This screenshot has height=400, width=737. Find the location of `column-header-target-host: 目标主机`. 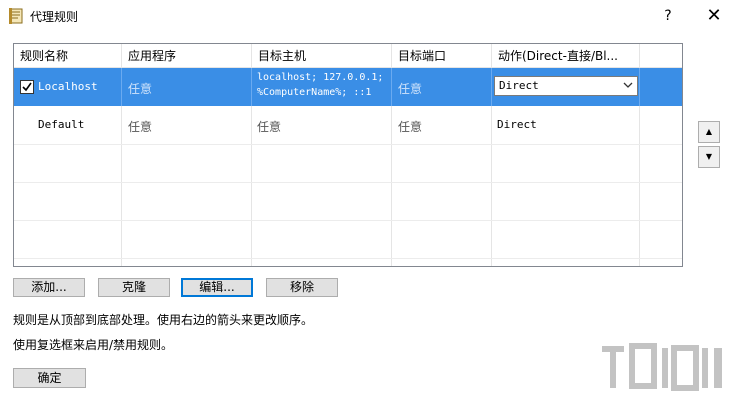

column-header-target-host: 目标主机 is located at coordinates (322, 56).